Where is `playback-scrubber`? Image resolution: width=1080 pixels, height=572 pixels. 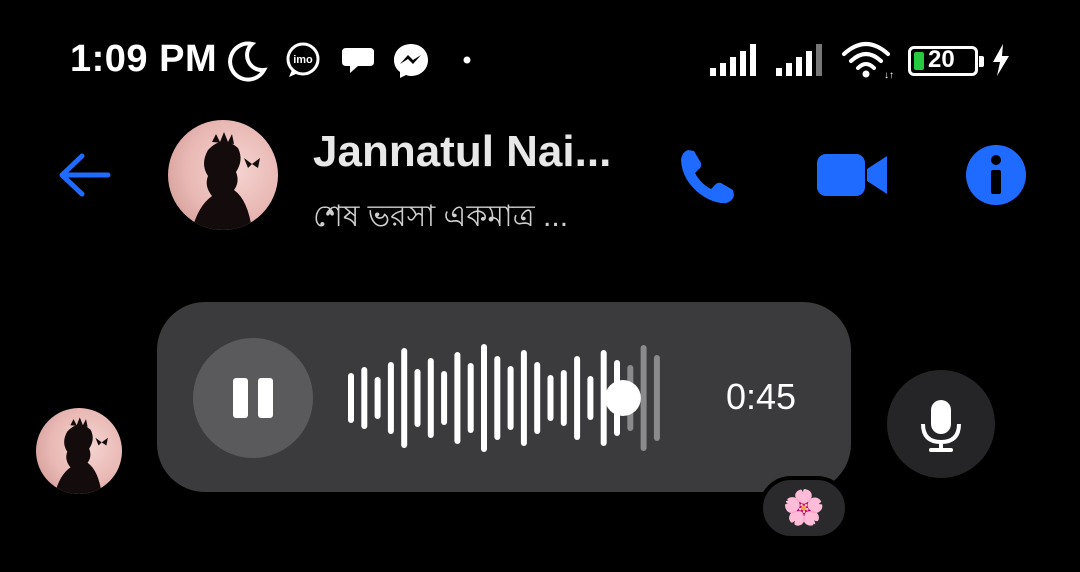
playback-scrubber is located at coordinates (622, 398).